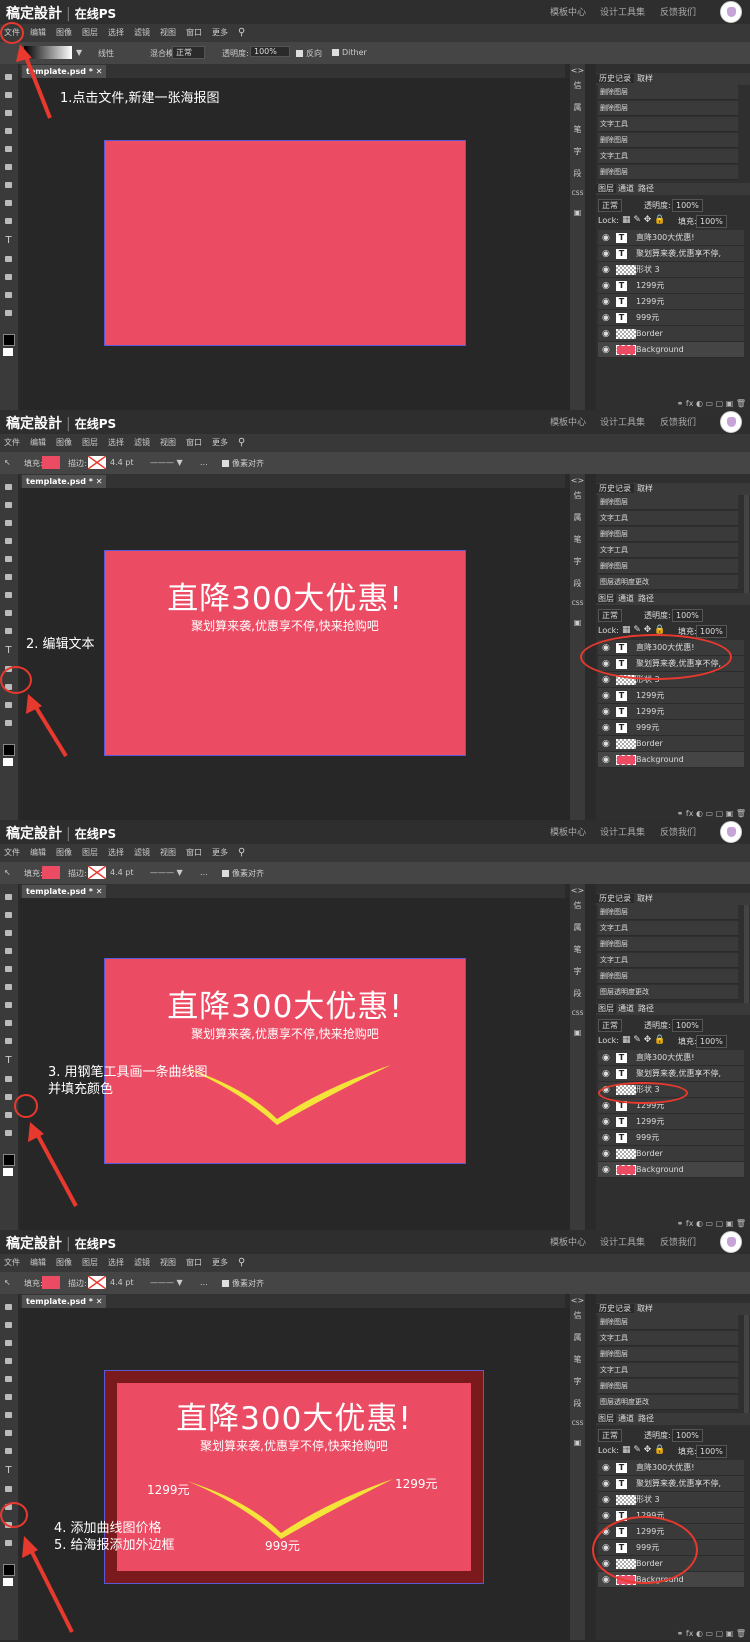 Image resolution: width=750 pixels, height=1642 pixels. What do you see at coordinates (577, 480) in the screenshot?
I see `collapse-icon: <>` at bounding box center [577, 480].